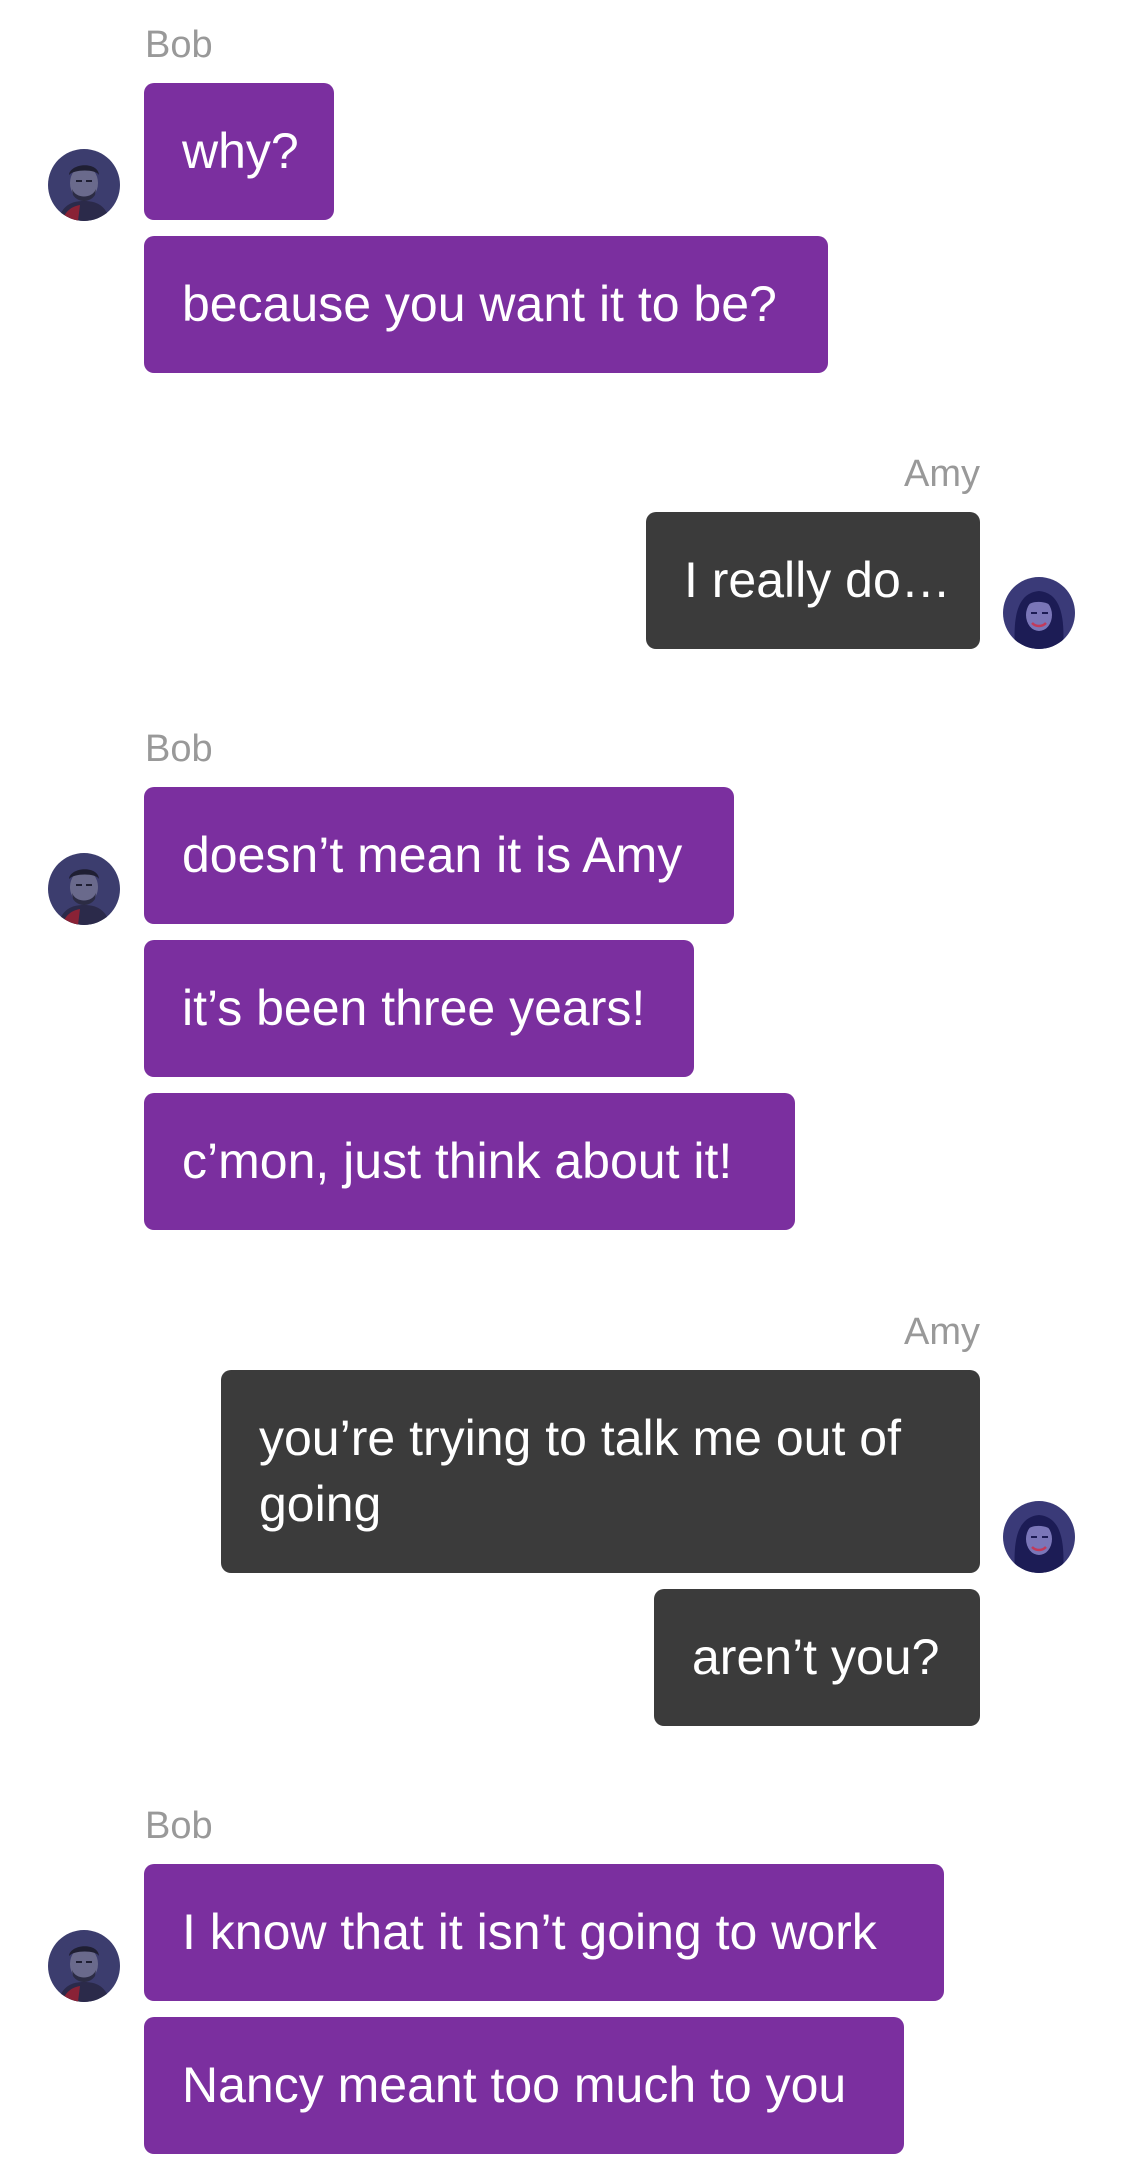  Describe the element at coordinates (239, 151) in the screenshot. I see `message-bubble: why?` at that location.